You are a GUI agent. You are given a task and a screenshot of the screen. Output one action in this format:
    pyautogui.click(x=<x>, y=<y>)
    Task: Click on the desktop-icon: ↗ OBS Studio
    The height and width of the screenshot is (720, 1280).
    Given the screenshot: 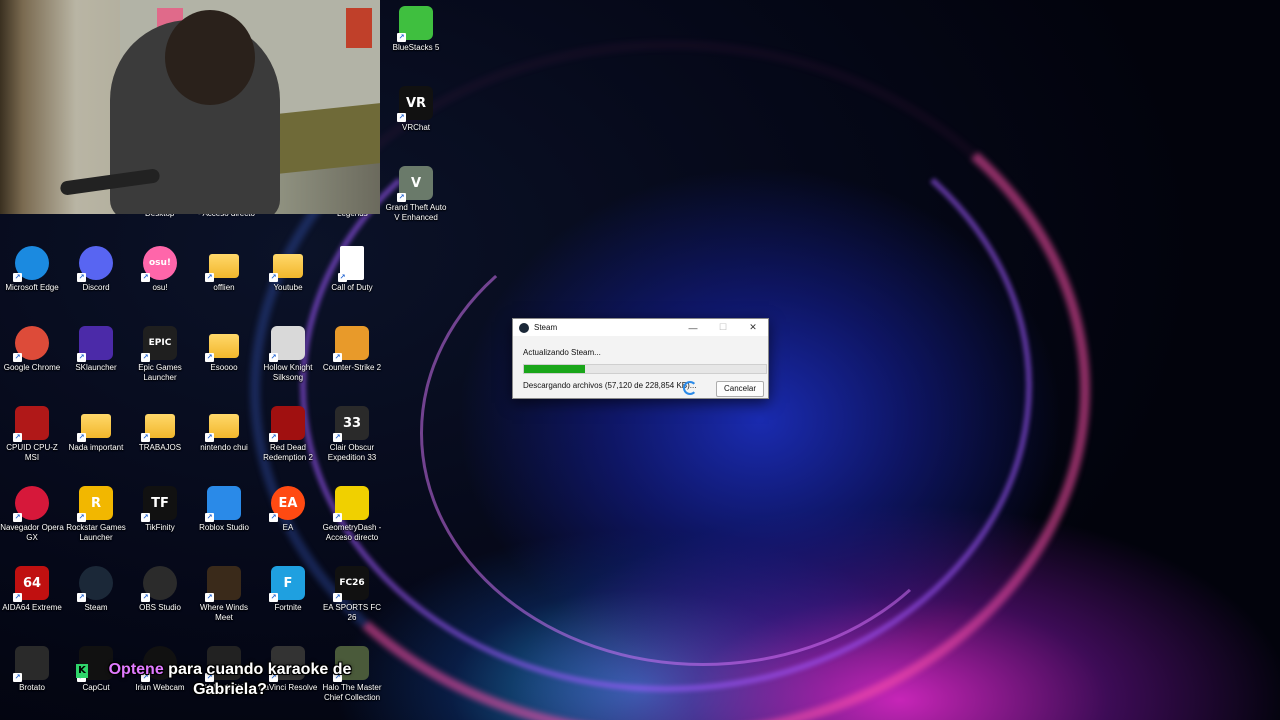 What is the action you would take?
    pyautogui.click(x=160, y=589)
    